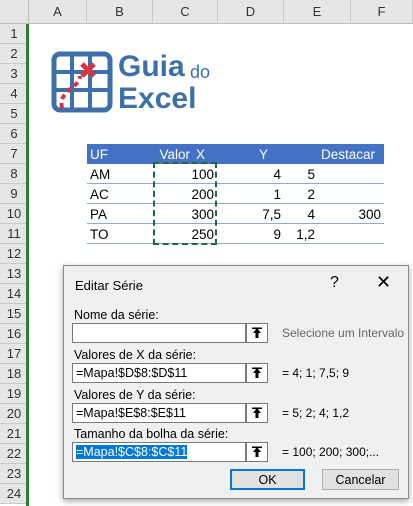 Image resolution: width=413 pixels, height=506 pixels. I want to click on help-icon: ?, so click(334, 283).